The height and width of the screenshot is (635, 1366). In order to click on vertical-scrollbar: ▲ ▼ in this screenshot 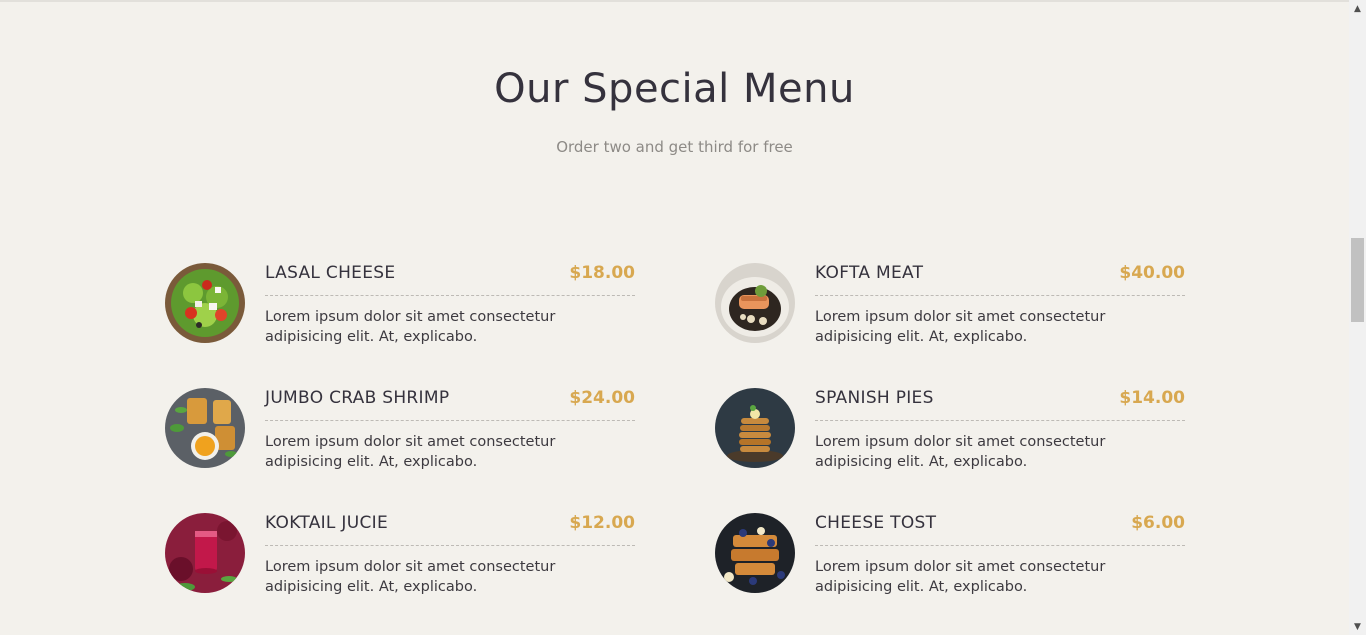, I will do `click(1357, 317)`.